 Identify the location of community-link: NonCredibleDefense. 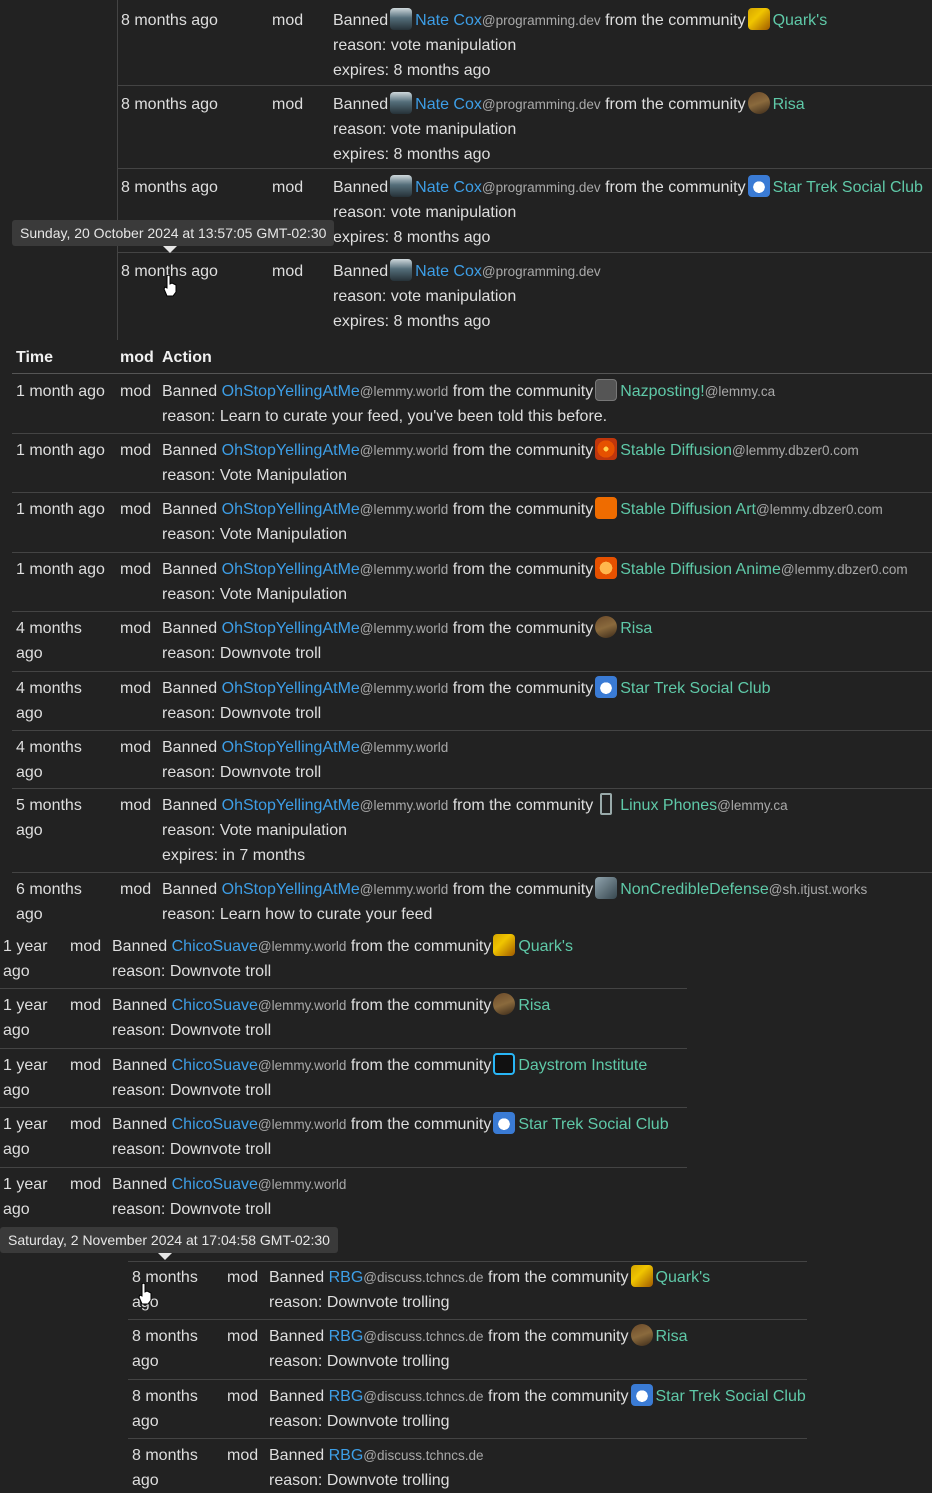
(694, 889).